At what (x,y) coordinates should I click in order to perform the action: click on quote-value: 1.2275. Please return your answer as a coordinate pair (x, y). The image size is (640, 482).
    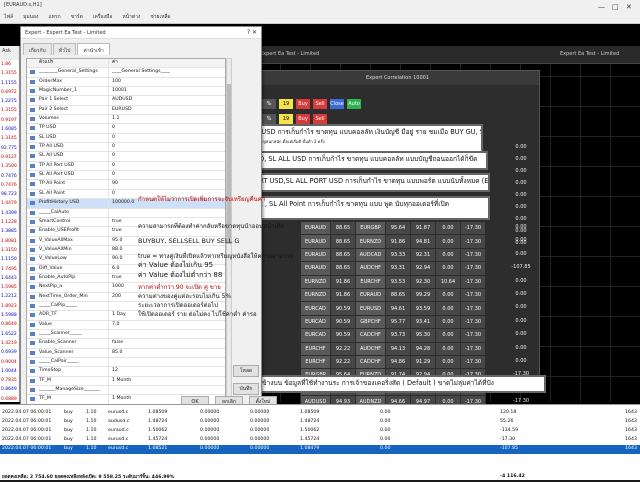
    Looking at the image, I should click on (9, 101).